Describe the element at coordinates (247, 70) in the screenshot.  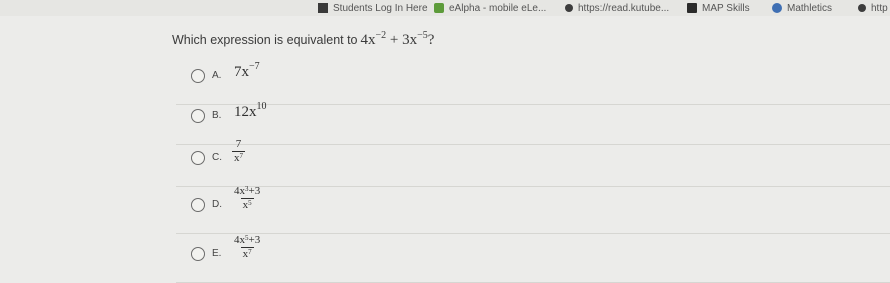
I see `option-expression: 7x−7` at that location.